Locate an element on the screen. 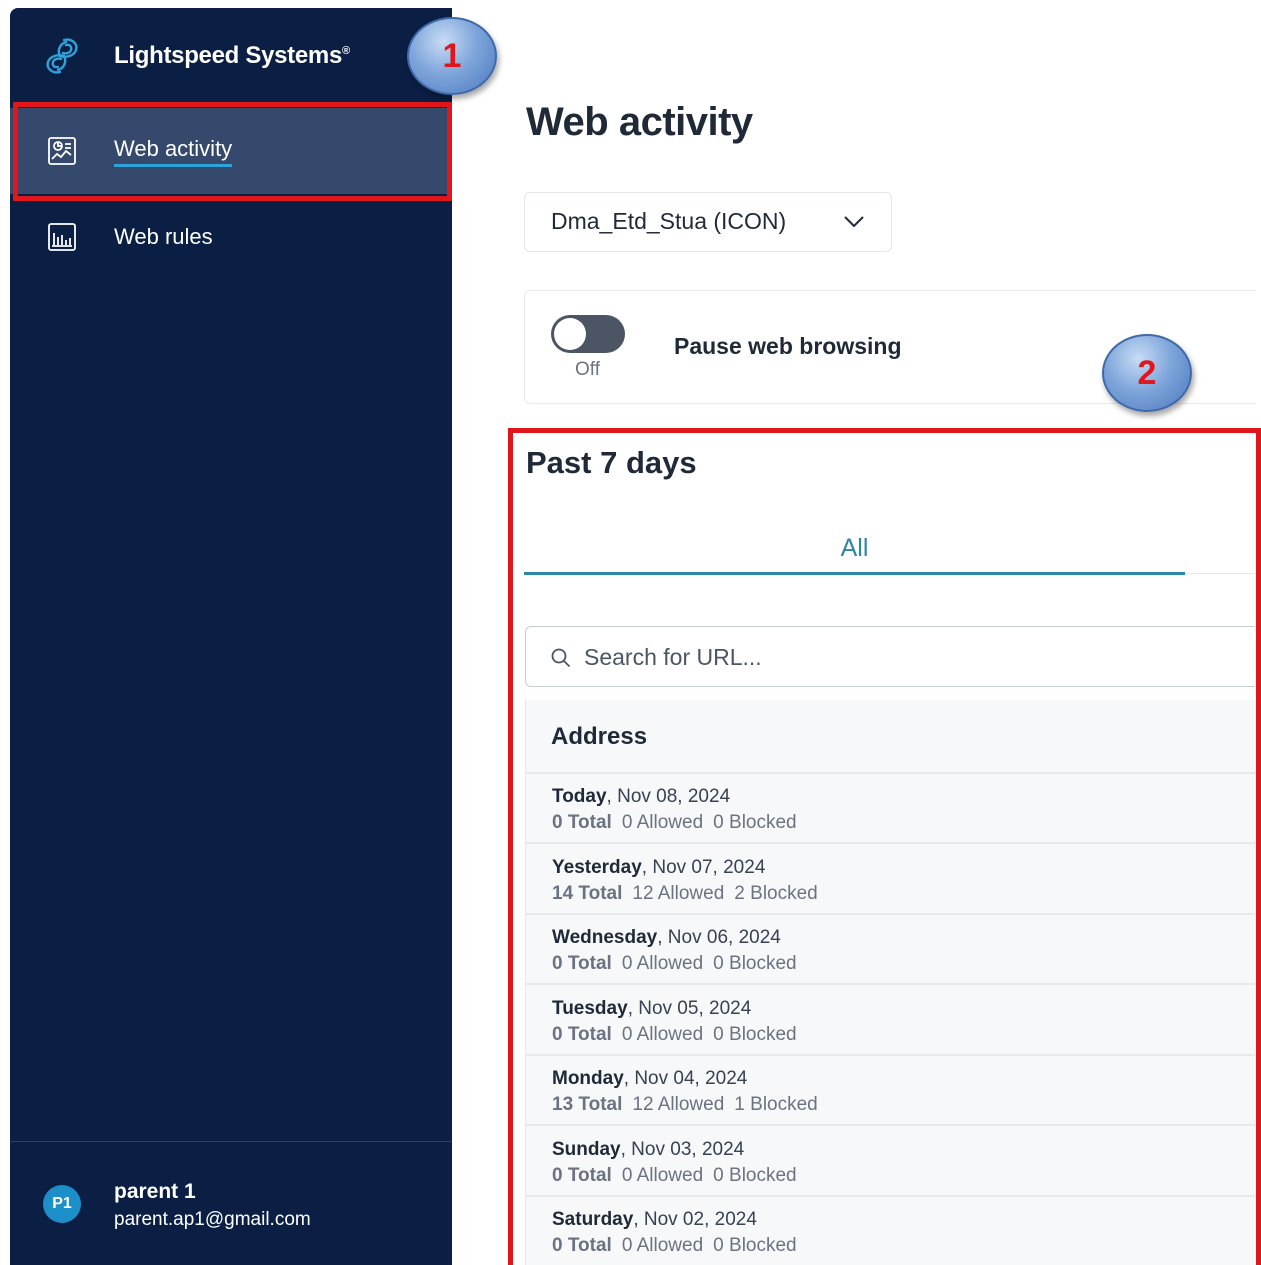  column-header-address: Address is located at coordinates (599, 736).